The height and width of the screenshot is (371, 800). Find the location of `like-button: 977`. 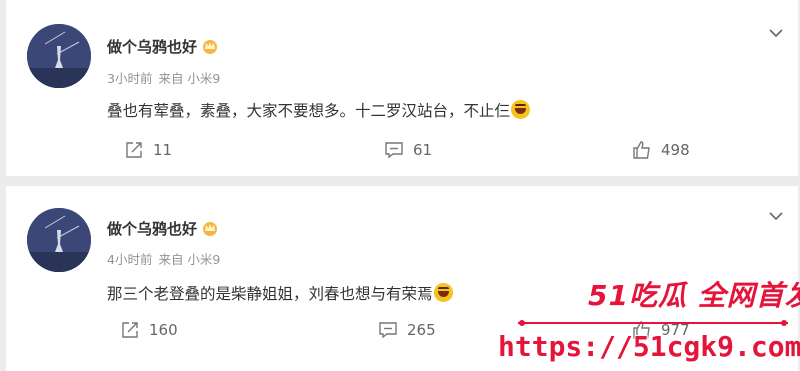

like-button: 977 is located at coordinates (661, 330).